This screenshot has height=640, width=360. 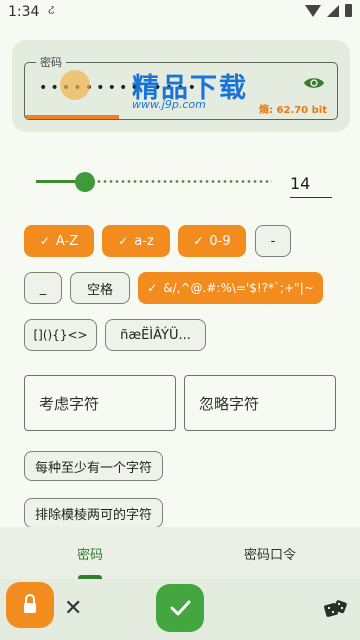 I want to click on ignore-chars-field: 忽略字符, so click(x=260, y=403).